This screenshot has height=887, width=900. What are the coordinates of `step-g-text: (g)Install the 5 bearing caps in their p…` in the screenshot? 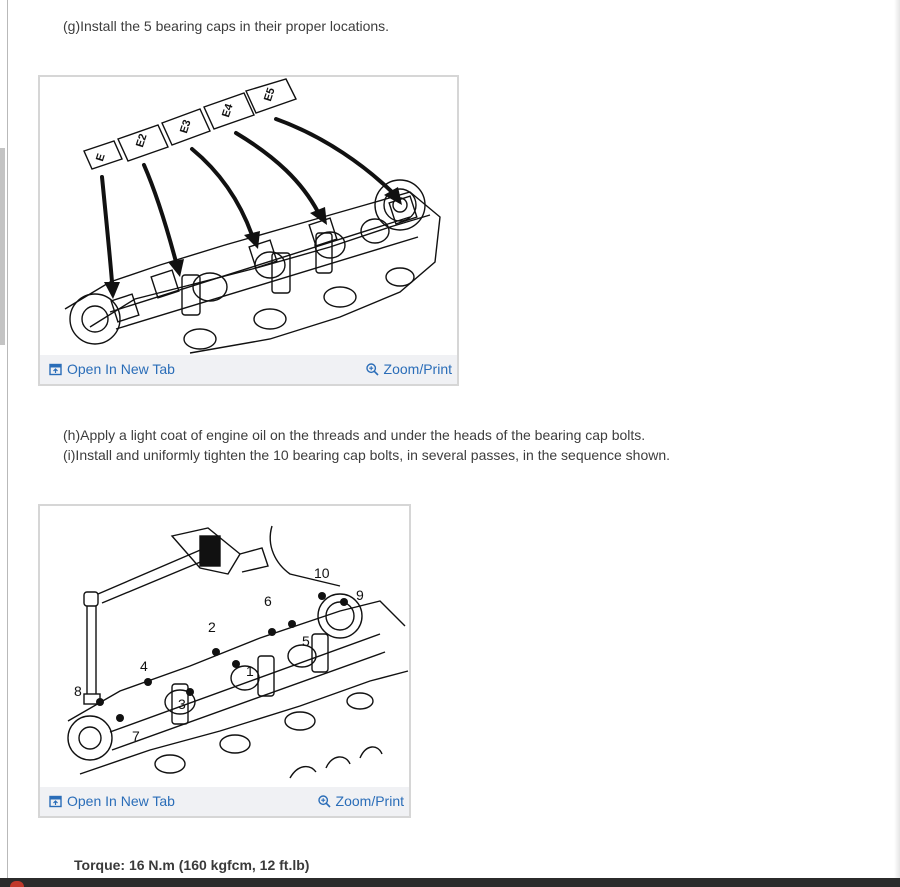 It's located at (226, 26).